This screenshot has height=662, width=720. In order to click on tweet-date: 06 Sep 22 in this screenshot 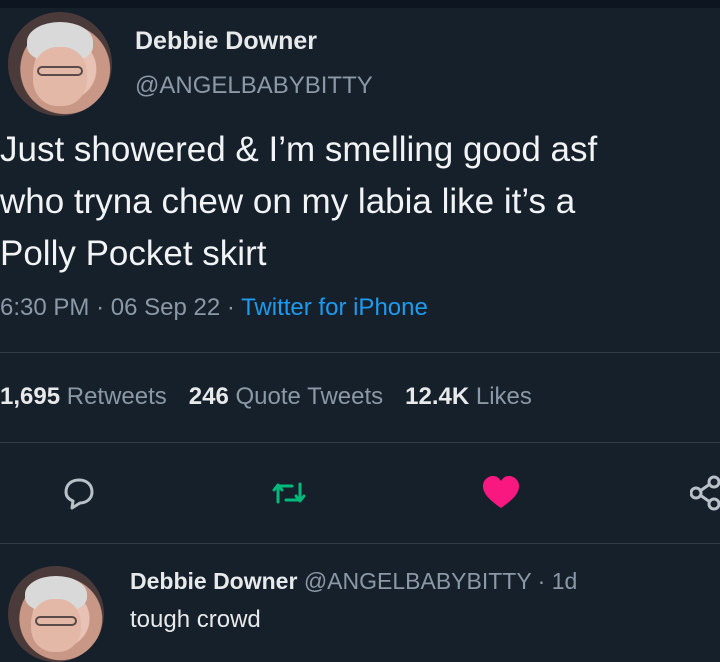, I will do `click(165, 307)`.